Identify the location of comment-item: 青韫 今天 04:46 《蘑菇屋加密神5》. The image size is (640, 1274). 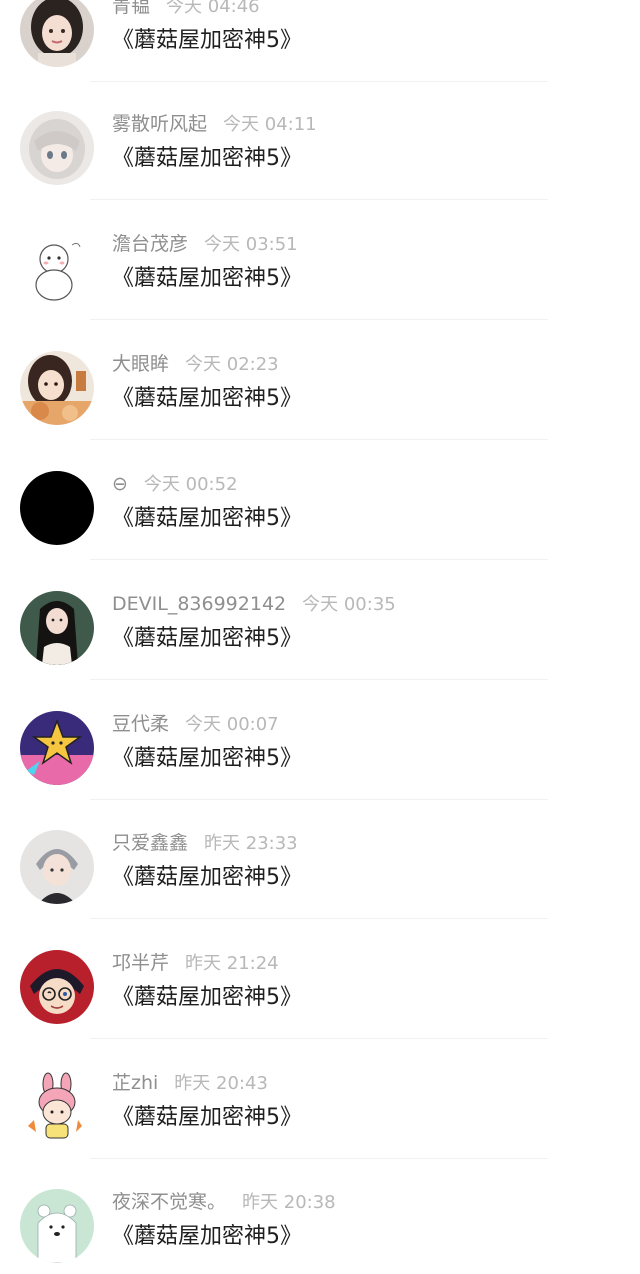
(320, 56).